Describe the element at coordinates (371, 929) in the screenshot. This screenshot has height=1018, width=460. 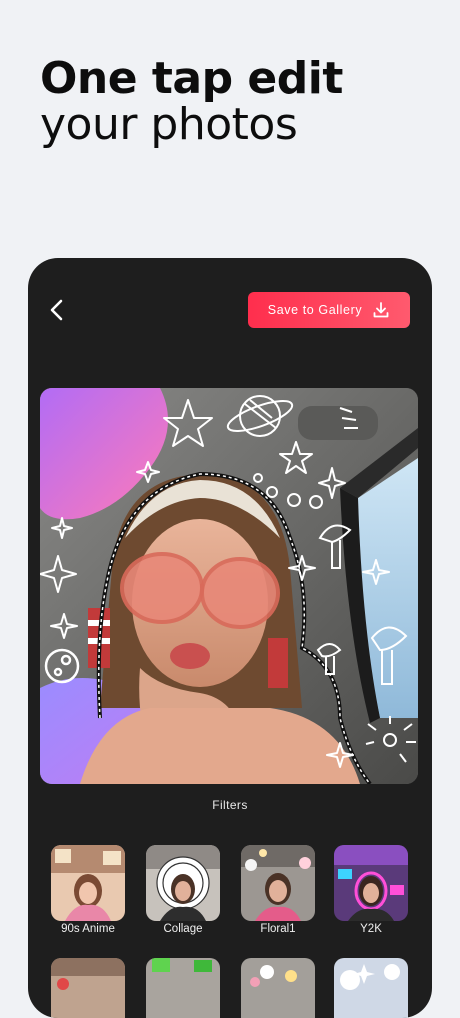
I see `filter-label-y2k: Y2K` at that location.